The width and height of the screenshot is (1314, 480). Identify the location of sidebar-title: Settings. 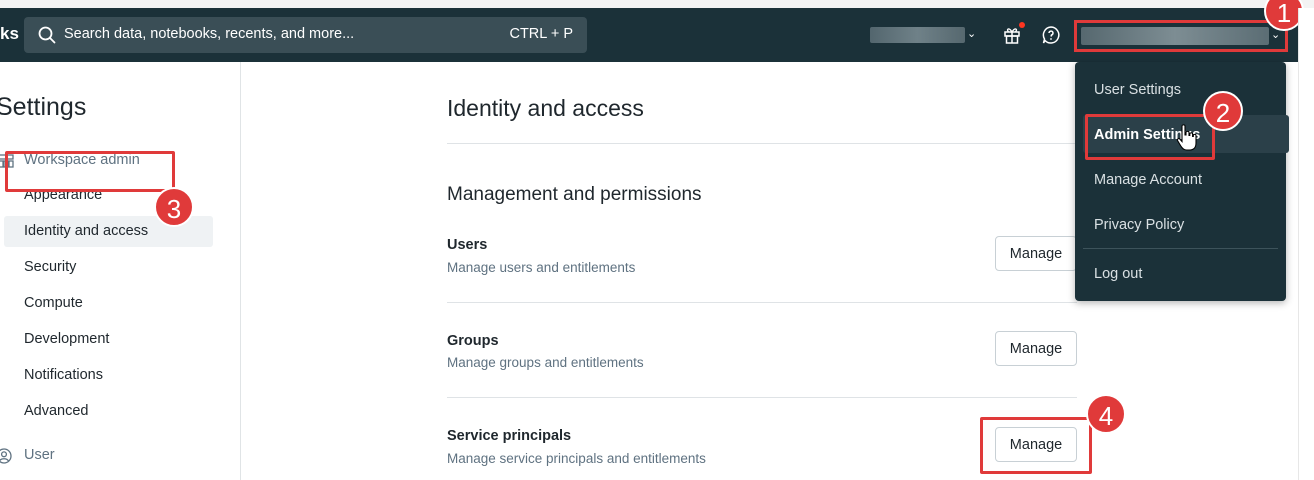
(43, 107).